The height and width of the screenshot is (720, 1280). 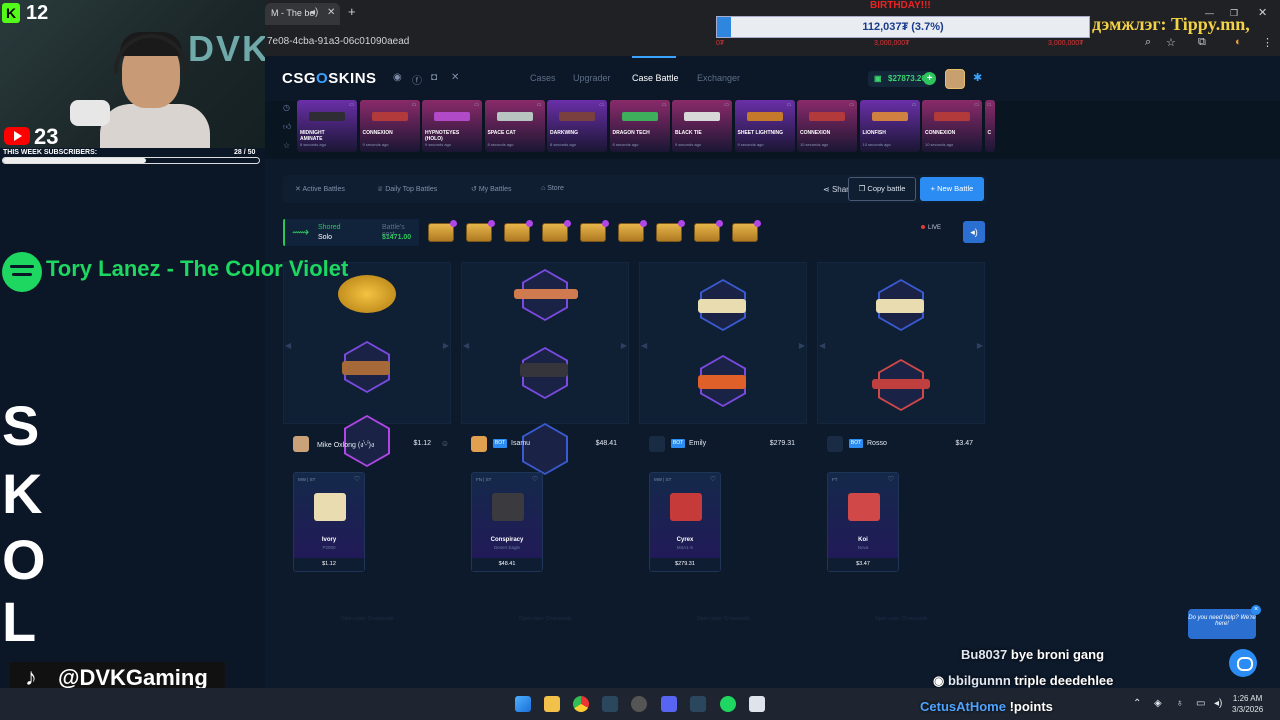 What do you see at coordinates (702, 126) in the screenshot?
I see `ticker-drop-item: ▭ BLACK TIE 9 seconds ago` at bounding box center [702, 126].